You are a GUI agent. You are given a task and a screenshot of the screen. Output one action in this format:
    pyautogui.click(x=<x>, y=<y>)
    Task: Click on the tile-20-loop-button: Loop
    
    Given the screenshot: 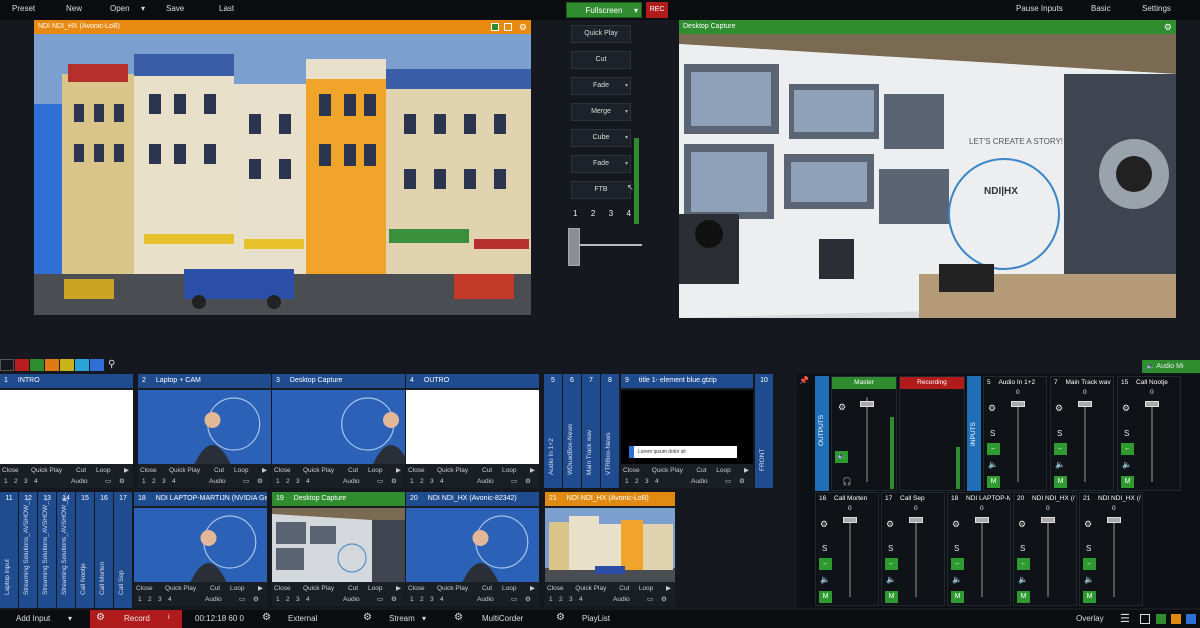 What is the action you would take?
    pyautogui.click(x=509, y=589)
    